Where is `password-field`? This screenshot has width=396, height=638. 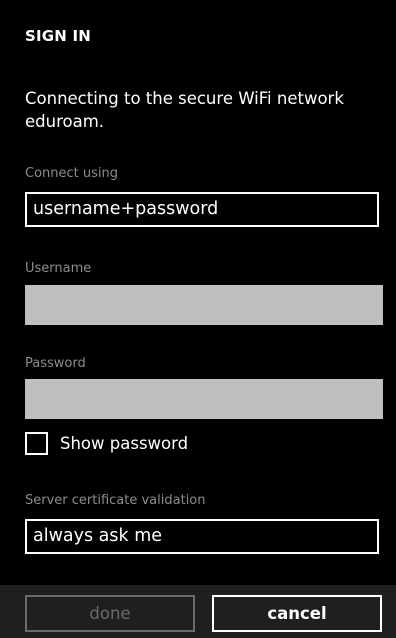
password-field is located at coordinates (204, 399).